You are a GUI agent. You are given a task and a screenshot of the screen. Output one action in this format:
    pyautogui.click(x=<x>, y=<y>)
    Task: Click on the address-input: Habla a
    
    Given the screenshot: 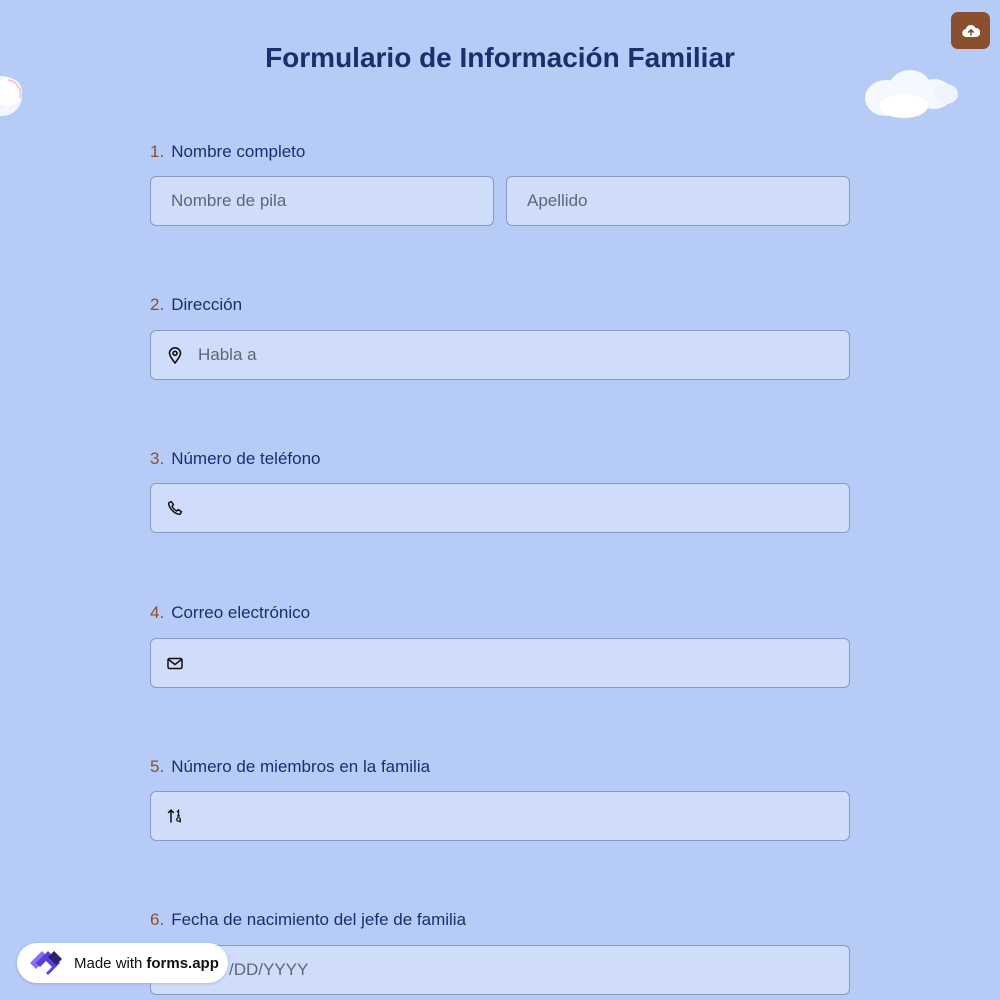 What is the action you would take?
    pyautogui.click(x=500, y=355)
    